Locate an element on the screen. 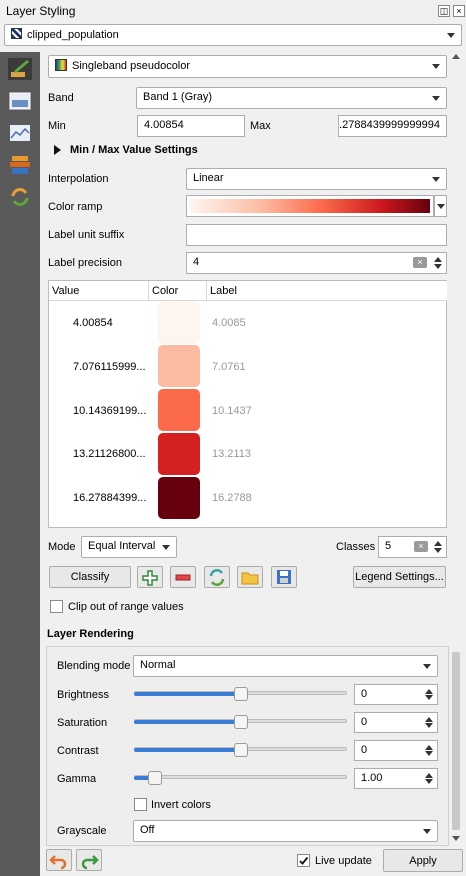 The width and height of the screenshot is (466, 876). invert-colors-label: Invert colors is located at coordinates (181, 805).